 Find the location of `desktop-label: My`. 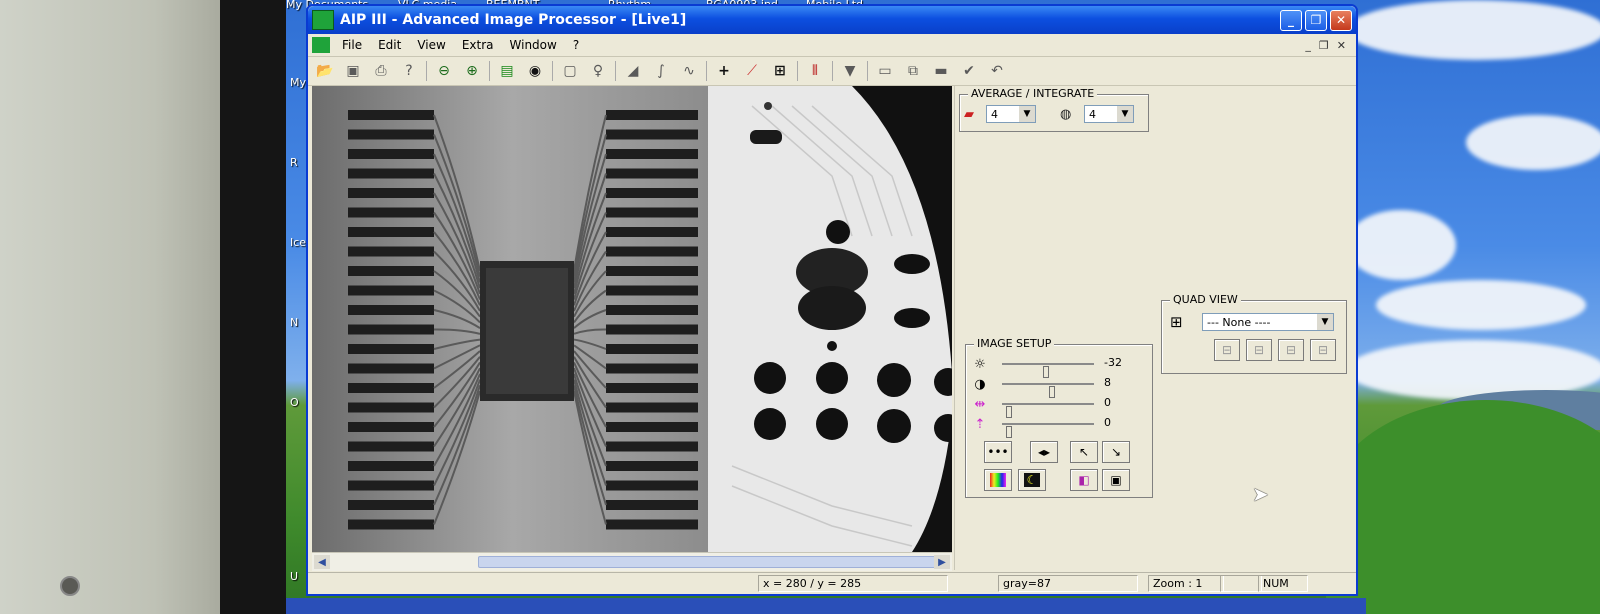

desktop-label: My is located at coordinates (298, 82).